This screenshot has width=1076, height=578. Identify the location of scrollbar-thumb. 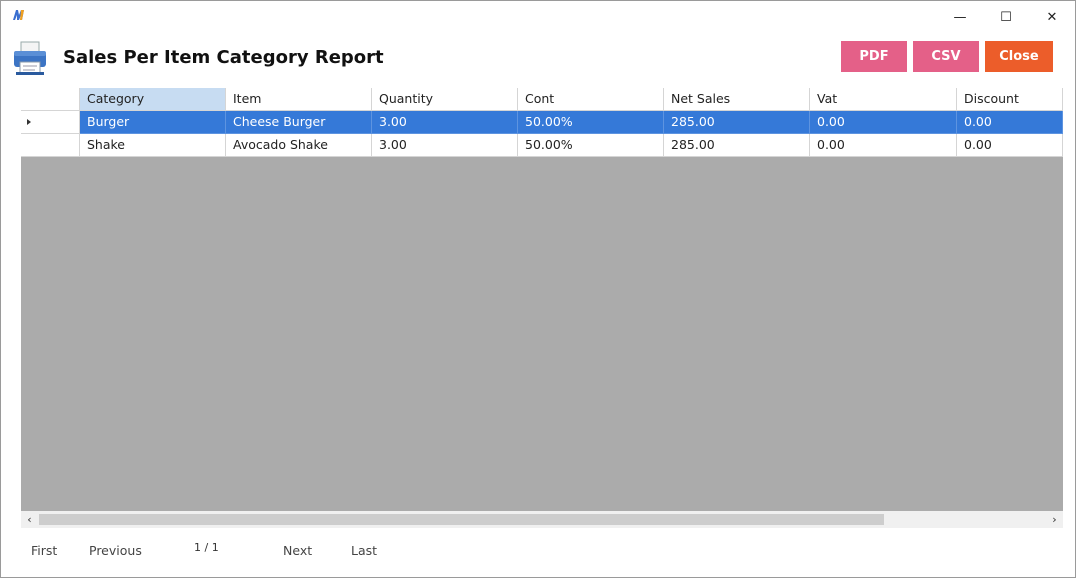
(461, 519).